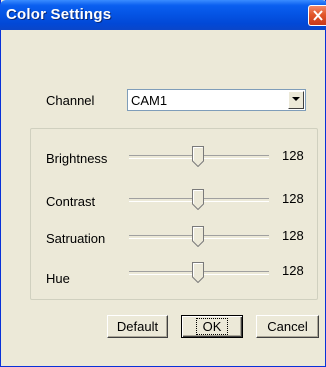 The height and width of the screenshot is (367, 326). I want to click on brightness-slider-thumb-icon, so click(198, 156).